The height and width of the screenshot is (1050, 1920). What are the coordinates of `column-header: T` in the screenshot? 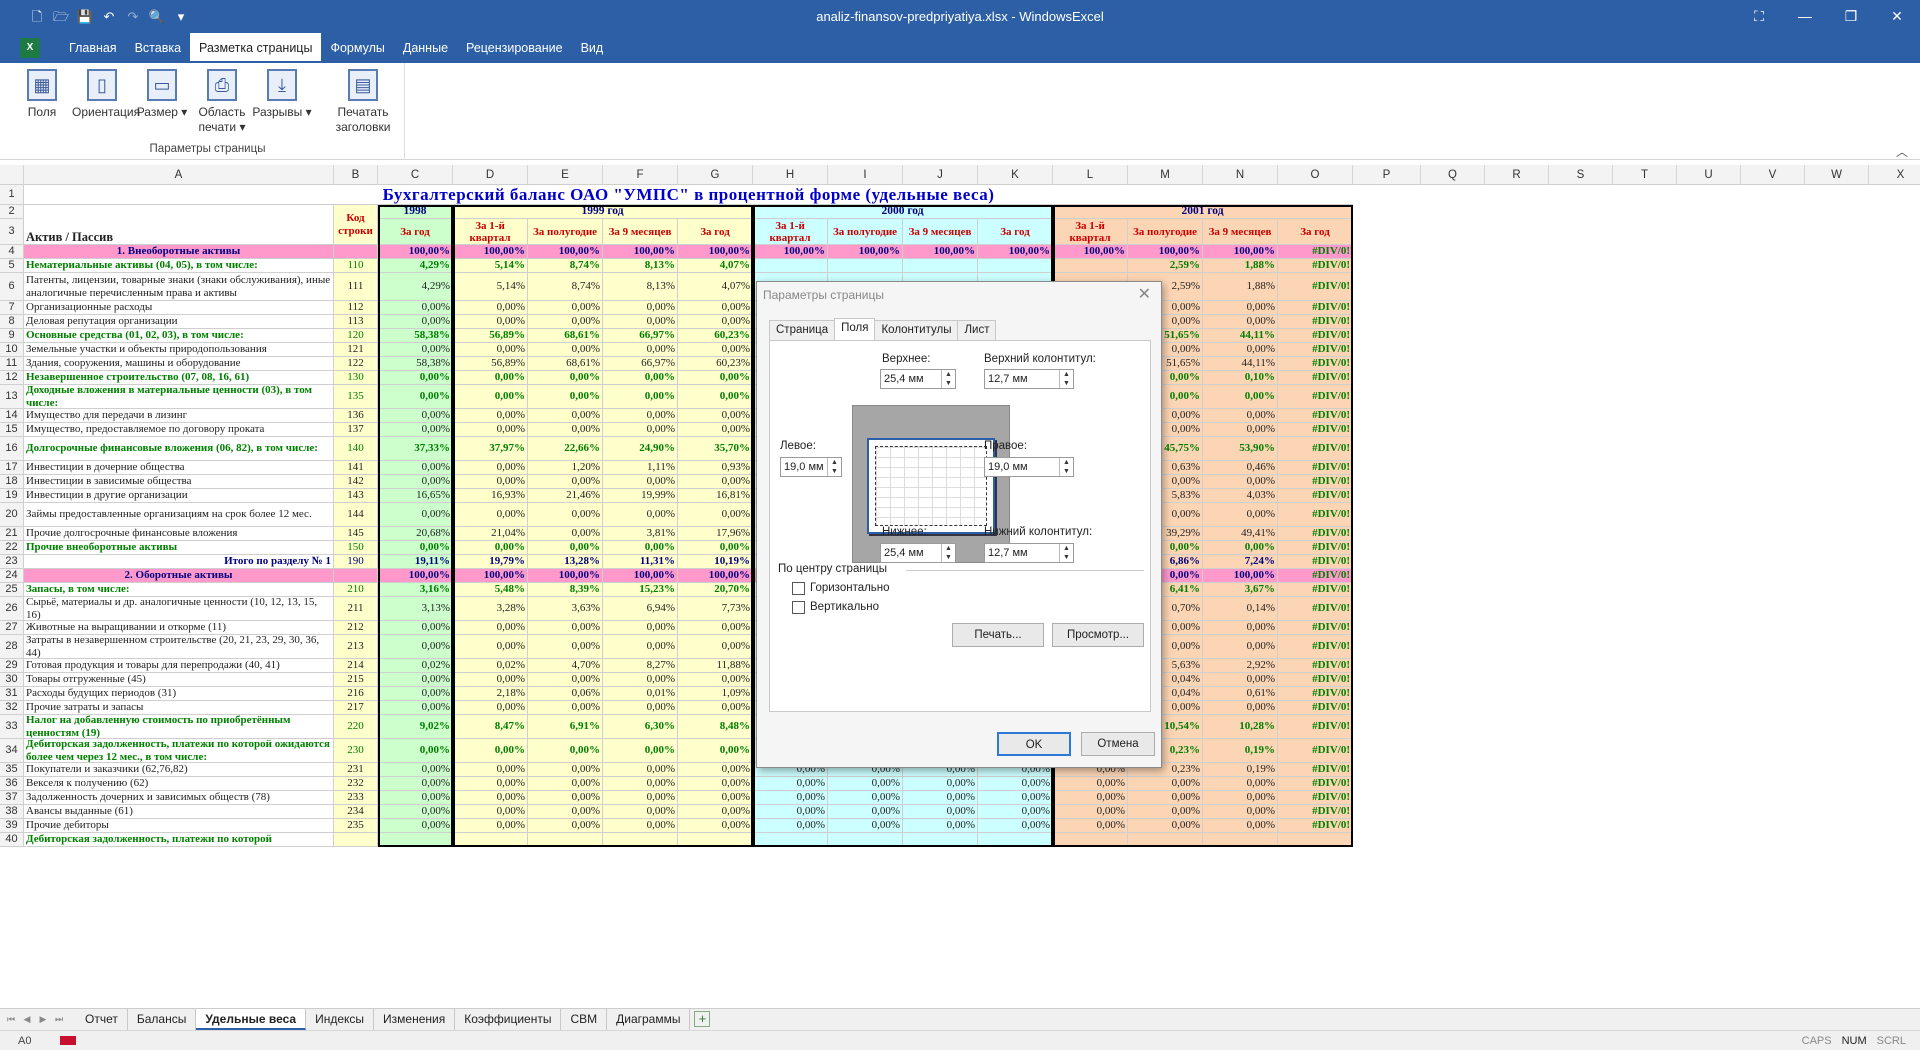 It's located at (1645, 175).